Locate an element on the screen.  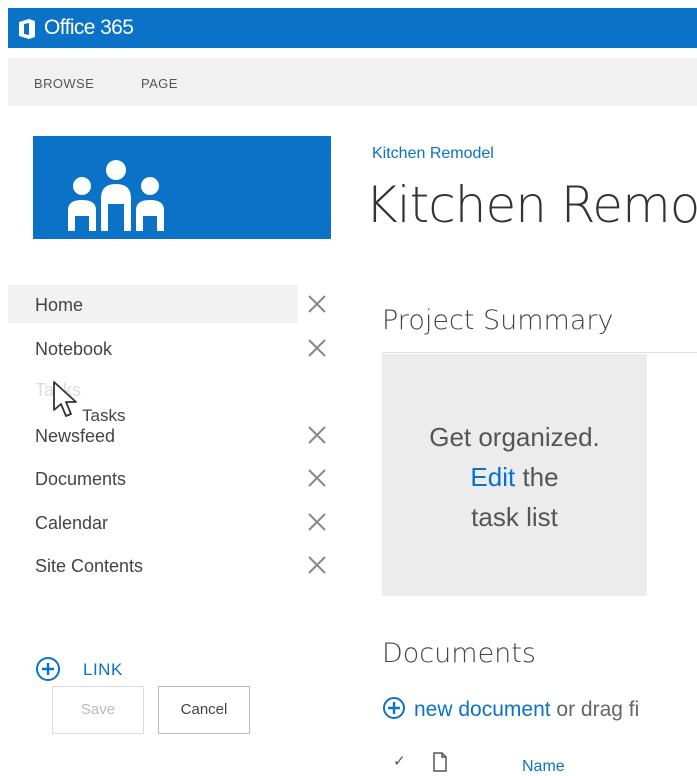
remove-home-icon is located at coordinates (317, 304).